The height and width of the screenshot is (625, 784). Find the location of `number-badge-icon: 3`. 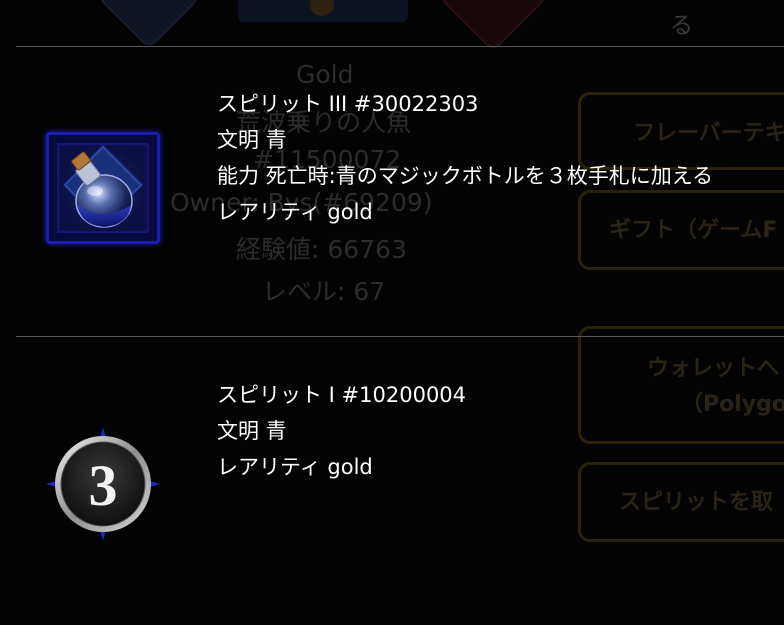

number-badge-icon: 3 is located at coordinates (103, 484).